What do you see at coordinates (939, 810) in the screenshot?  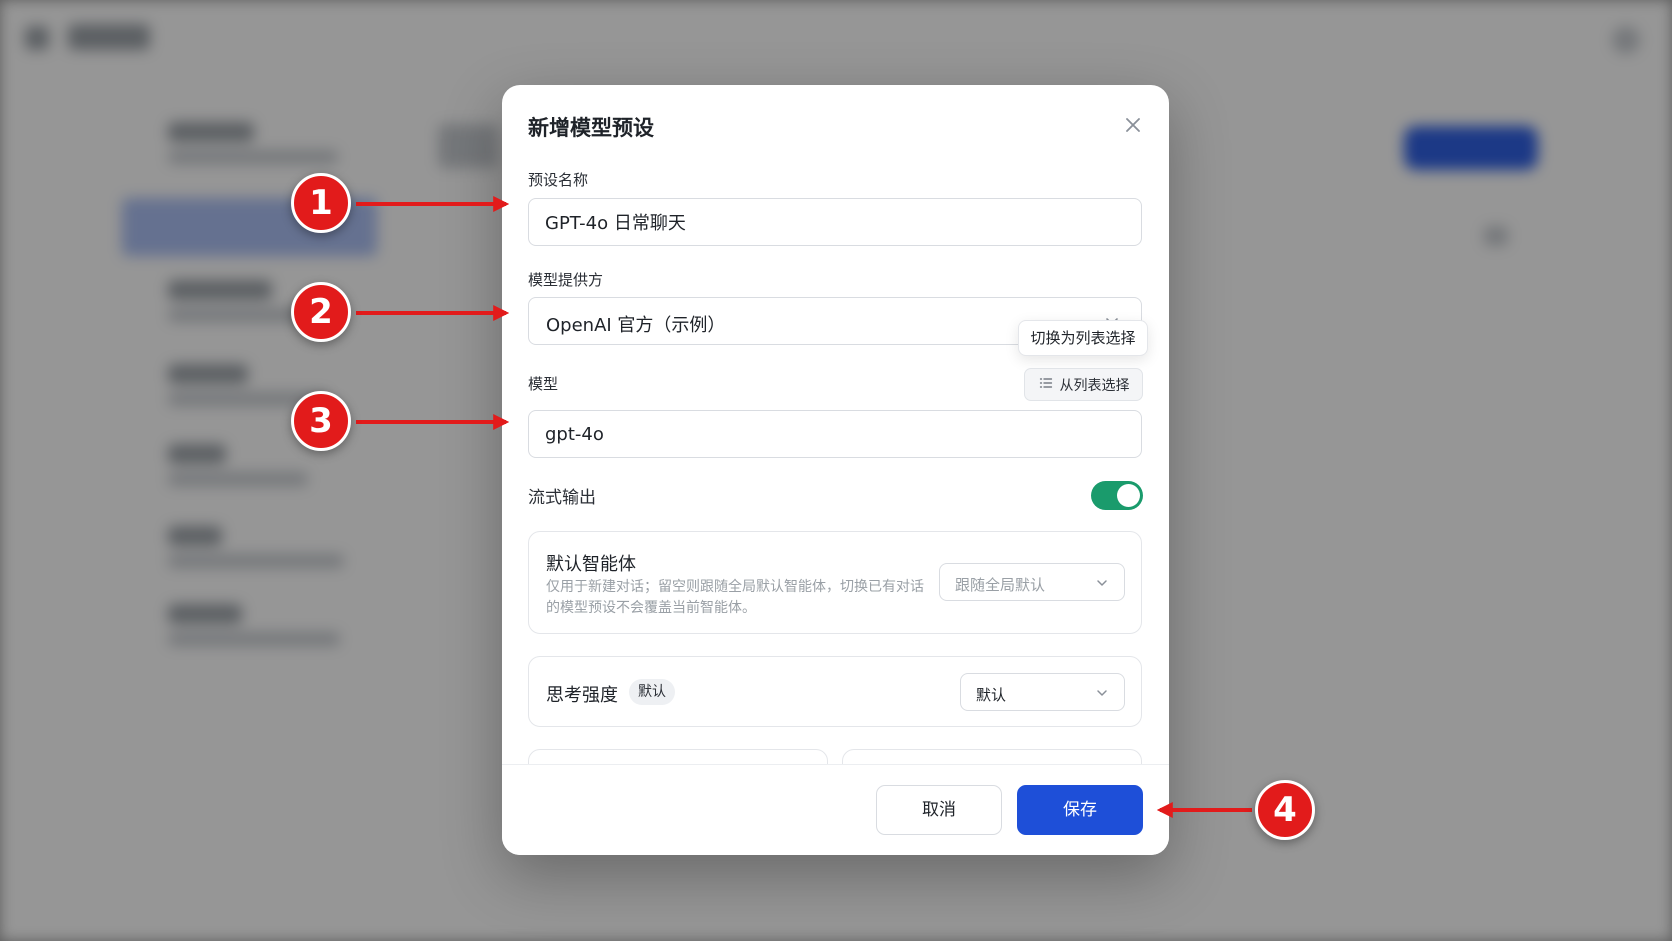 I see `cancel-button: 取消` at bounding box center [939, 810].